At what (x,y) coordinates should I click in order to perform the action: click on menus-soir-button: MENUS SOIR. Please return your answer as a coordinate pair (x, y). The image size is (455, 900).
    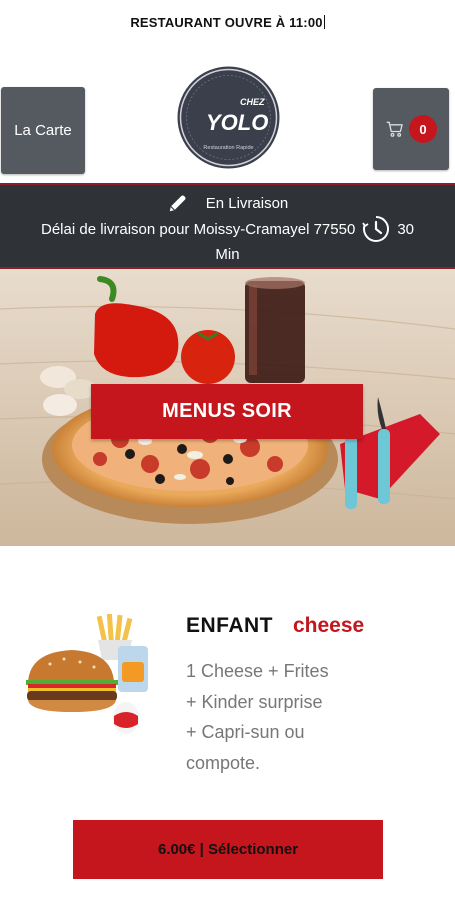
    Looking at the image, I should click on (227, 411).